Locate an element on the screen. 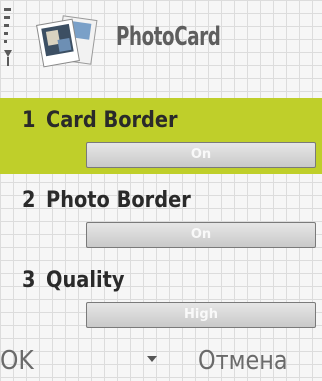 This screenshot has height=381, width=322. setting-label: 3 Quality is located at coordinates (73, 280).